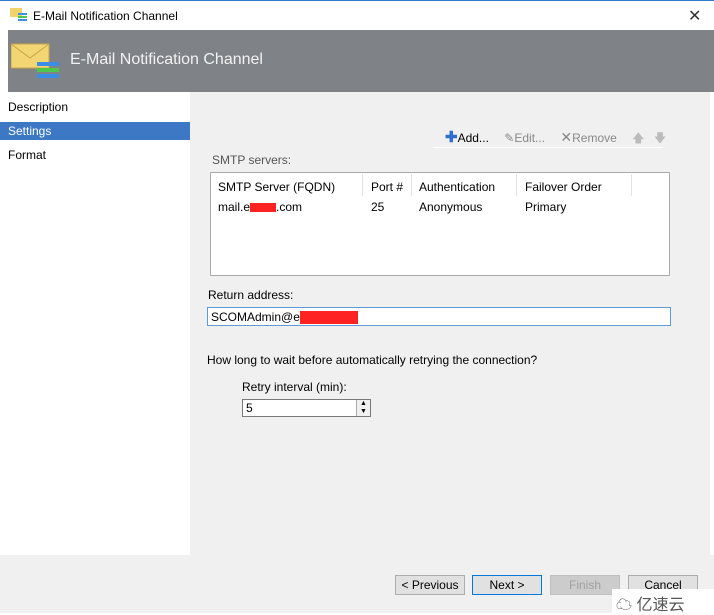 Image resolution: width=714 pixels, height=615 pixels. Describe the element at coordinates (439, 316) in the screenshot. I see `return-address-input: SCOMAdmin@e` at that location.